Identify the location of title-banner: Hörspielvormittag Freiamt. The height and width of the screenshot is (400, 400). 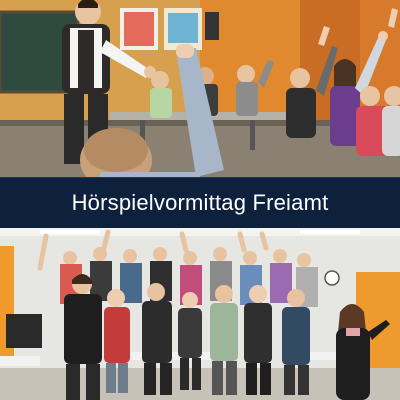
(200, 203).